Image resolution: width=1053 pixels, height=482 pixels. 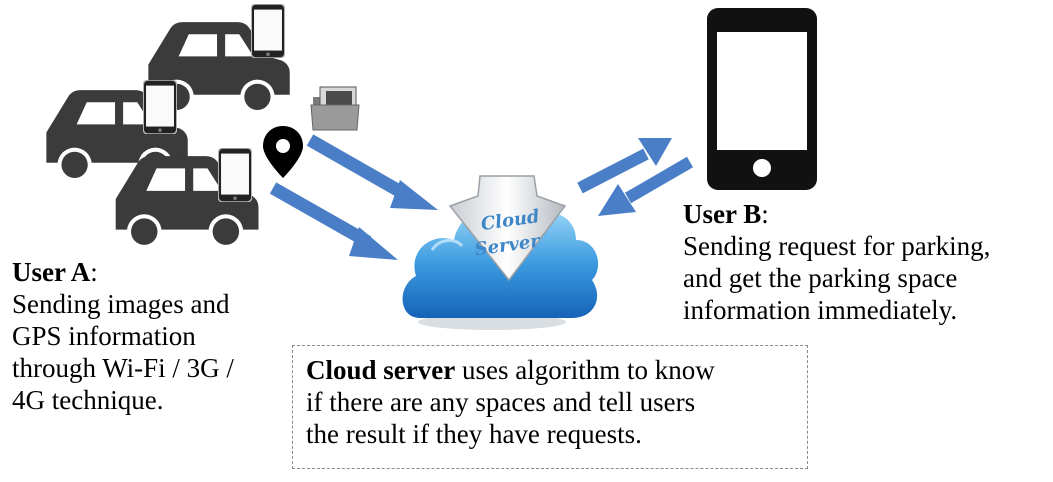 What do you see at coordinates (104, 336) in the screenshot?
I see `user-a-line: GPS information` at bounding box center [104, 336].